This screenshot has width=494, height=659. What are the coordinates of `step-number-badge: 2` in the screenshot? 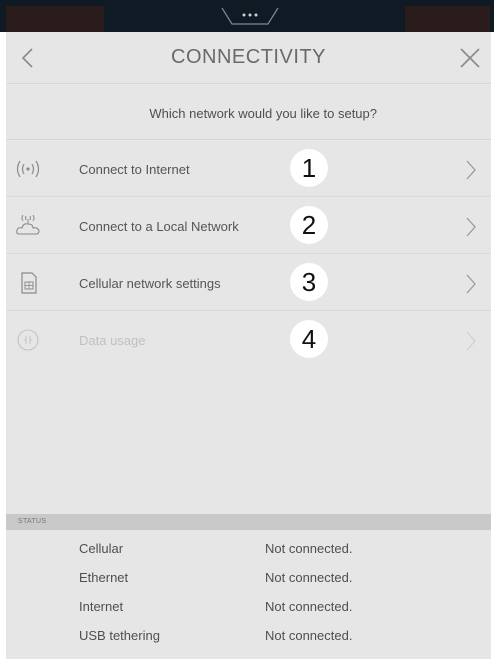 It's located at (309, 225).